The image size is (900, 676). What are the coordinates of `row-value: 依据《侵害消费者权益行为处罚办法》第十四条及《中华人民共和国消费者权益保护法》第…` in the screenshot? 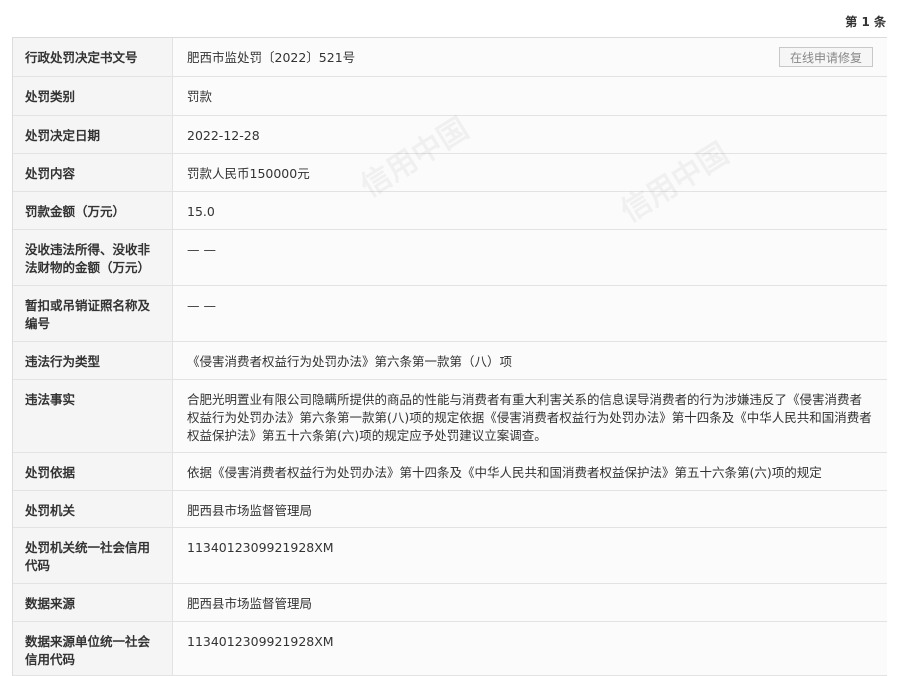 It's located at (504, 472).